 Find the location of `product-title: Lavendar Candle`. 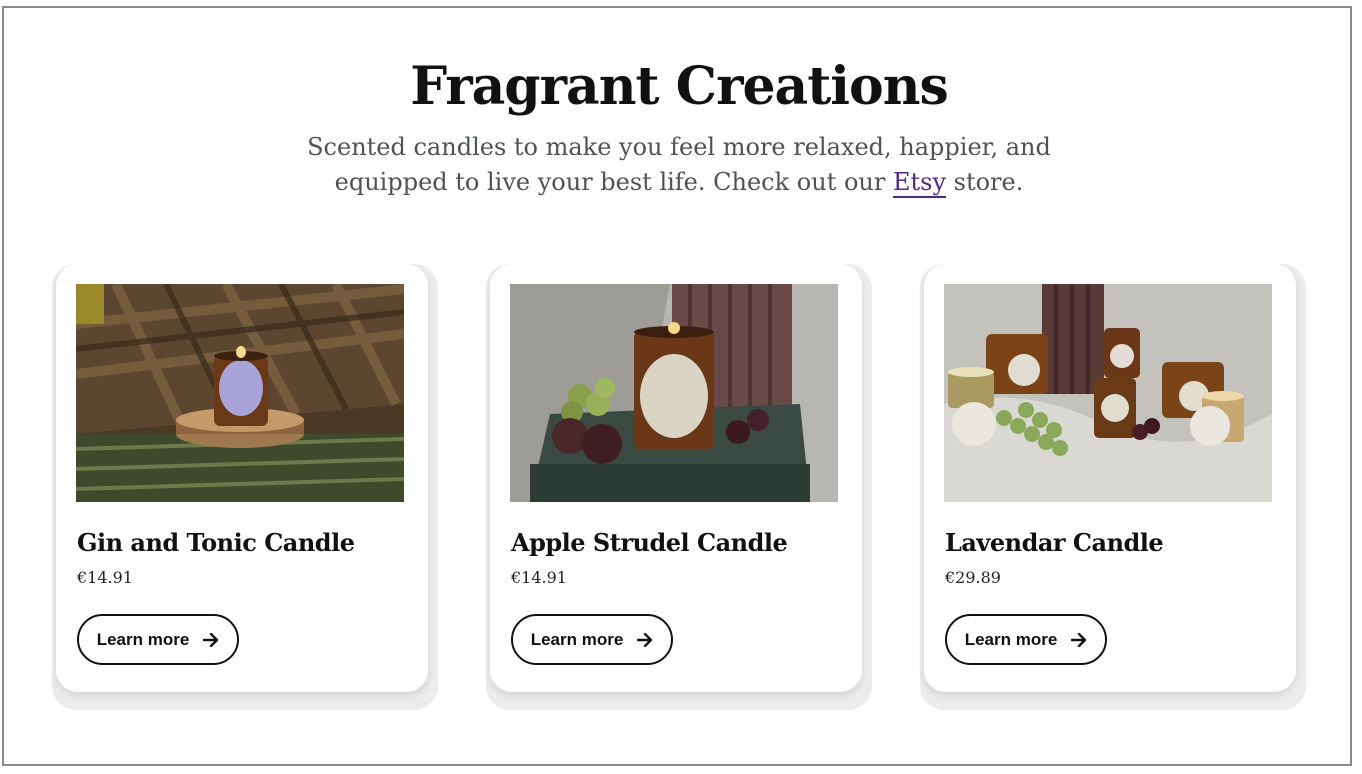

product-title: Lavendar Candle is located at coordinates (1054, 542).